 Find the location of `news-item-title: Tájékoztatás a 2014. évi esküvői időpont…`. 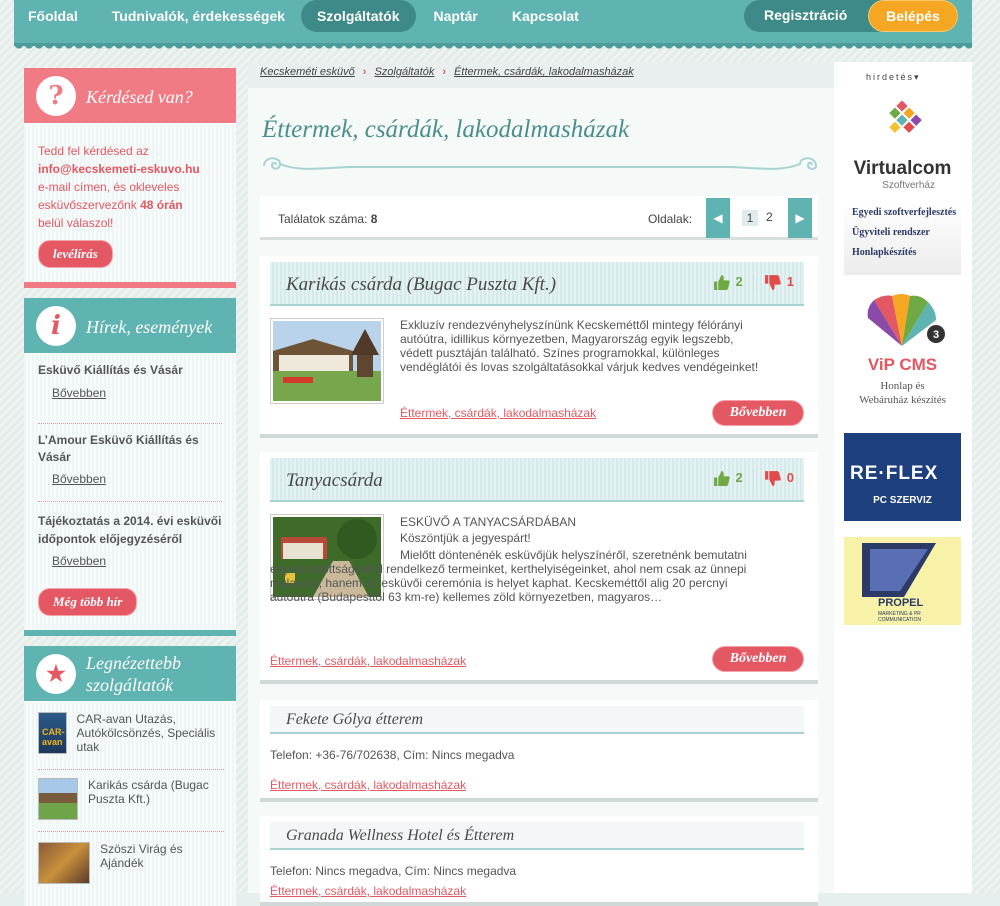

news-item-title: Tájékoztatás a 2014. évi esküvői időpont… is located at coordinates (130, 530).